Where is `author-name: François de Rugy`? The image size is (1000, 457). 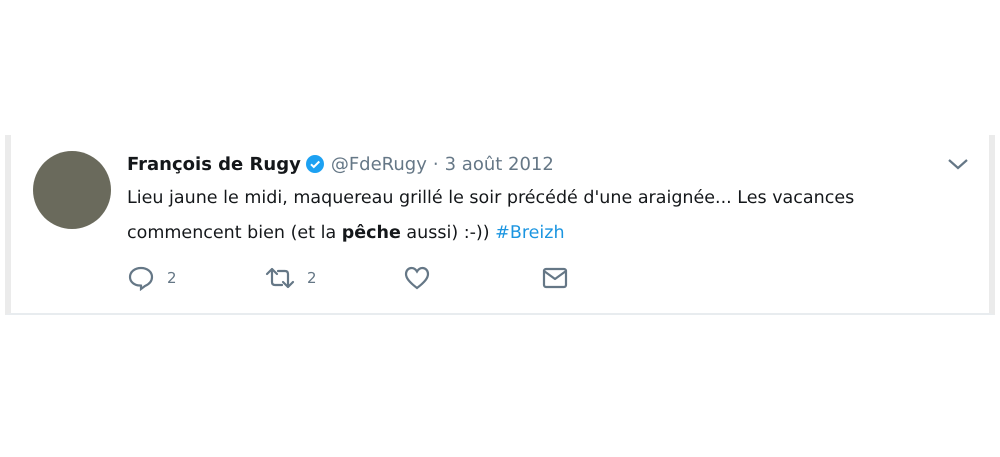 author-name: François de Rugy is located at coordinates (214, 164).